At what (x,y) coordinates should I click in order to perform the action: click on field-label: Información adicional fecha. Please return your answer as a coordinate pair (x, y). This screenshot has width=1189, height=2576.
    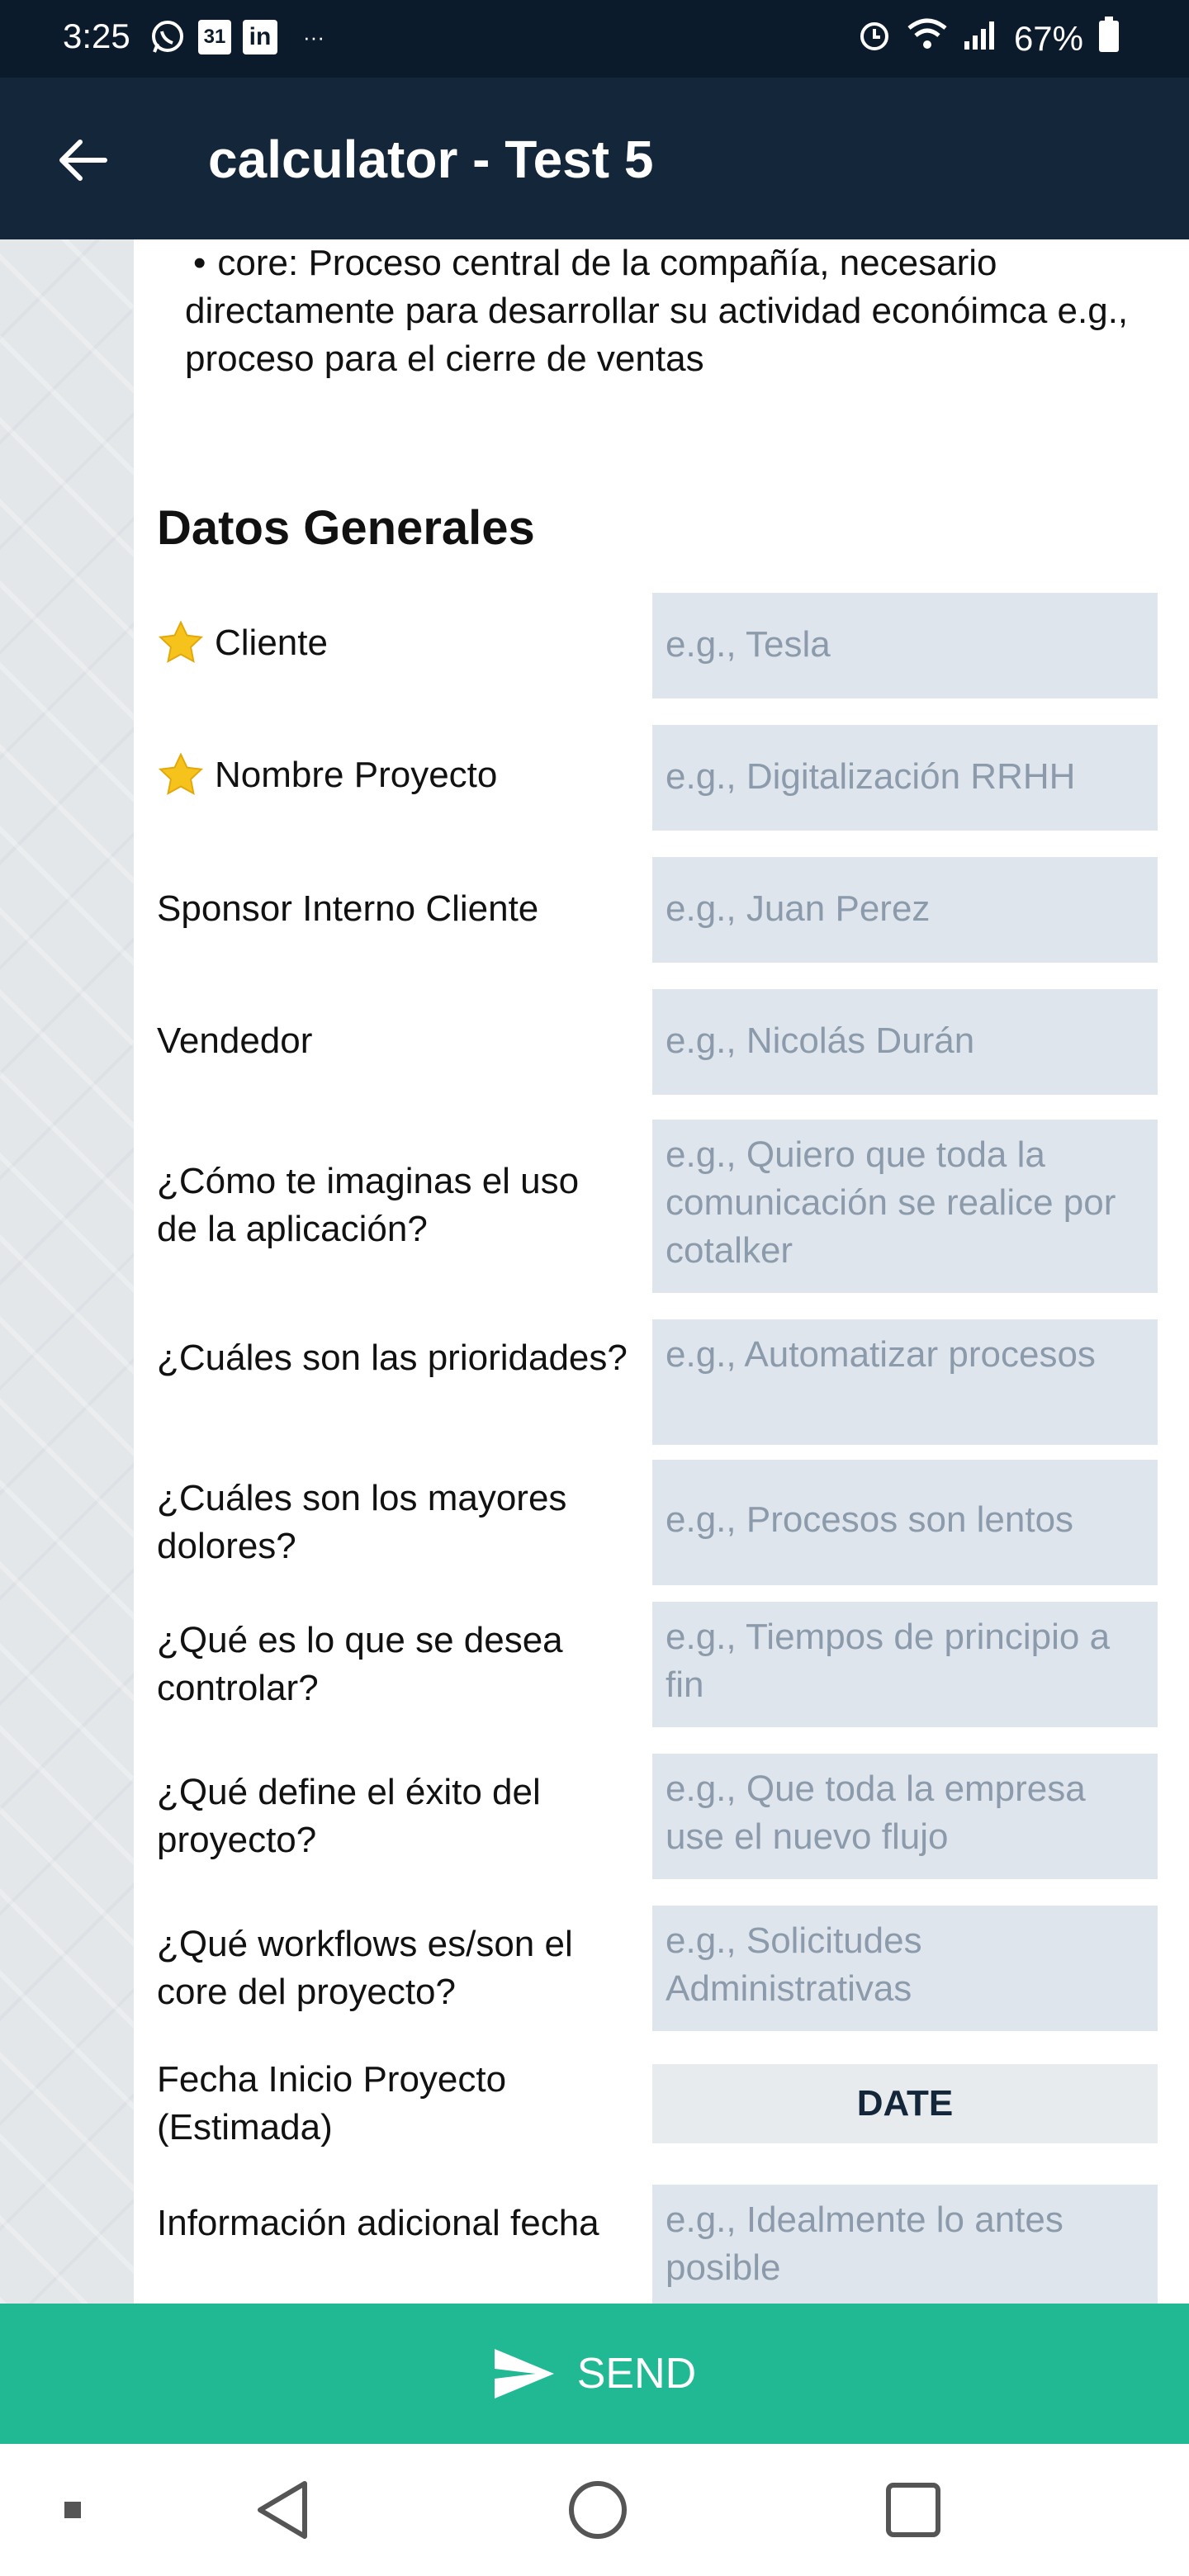
    Looking at the image, I should click on (378, 2223).